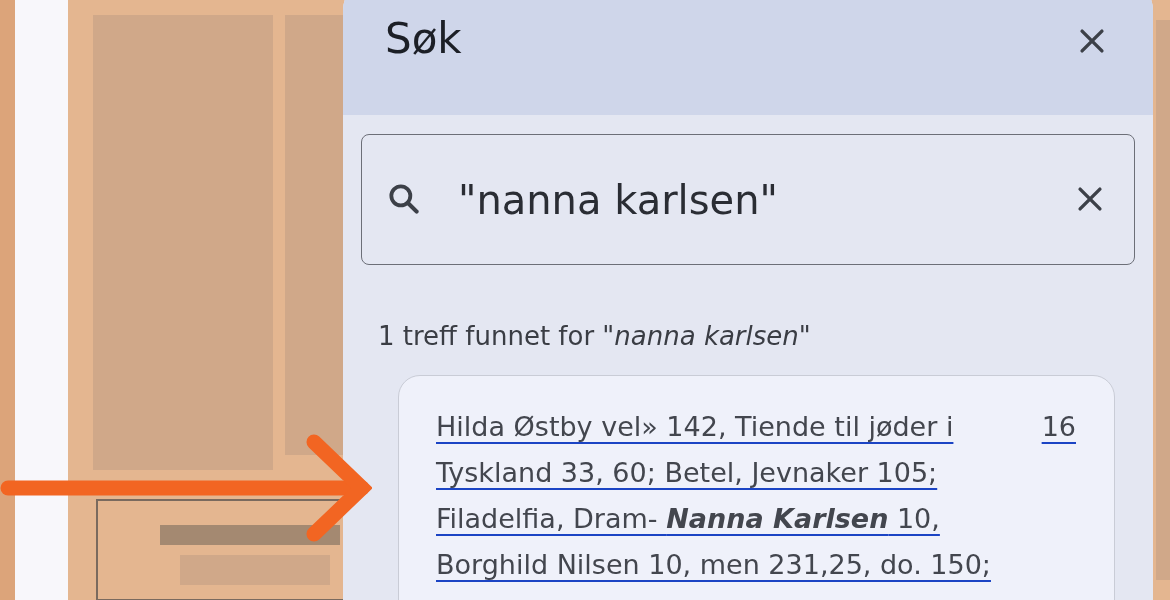 This screenshot has height=600, width=1170. Describe the element at coordinates (595, 336) in the screenshot. I see `result-count: 1 treff funnet for "nanna karlsen"` at that location.